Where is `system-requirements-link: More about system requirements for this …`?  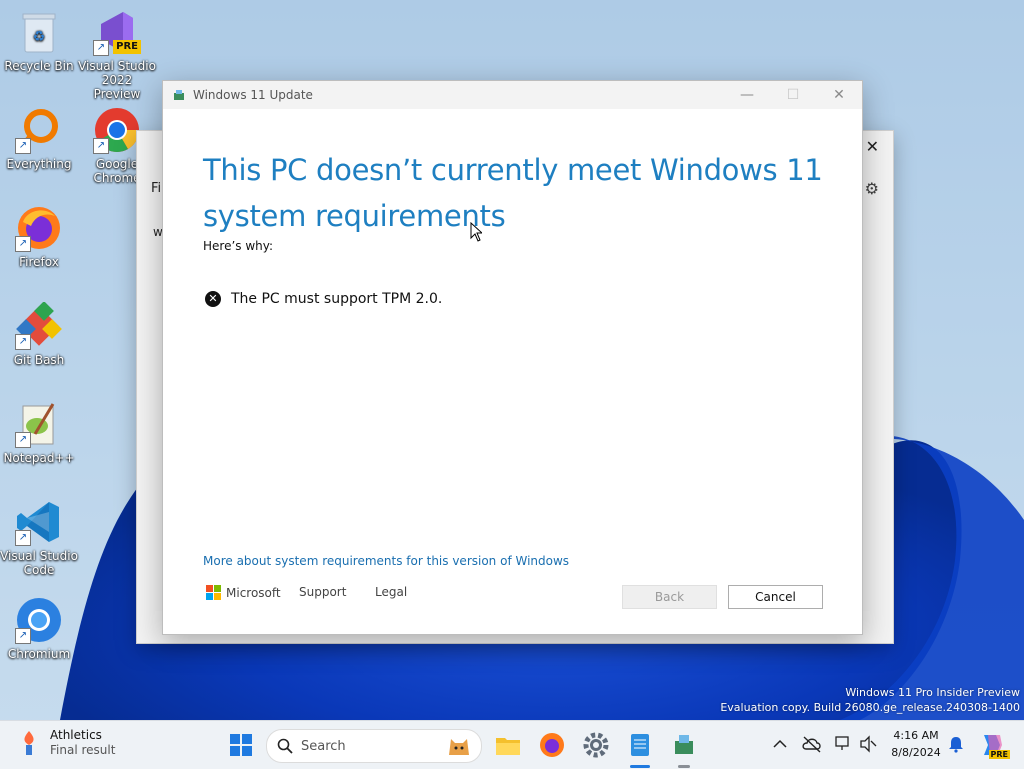 system-requirements-link: More about system requirements for this … is located at coordinates (386, 561).